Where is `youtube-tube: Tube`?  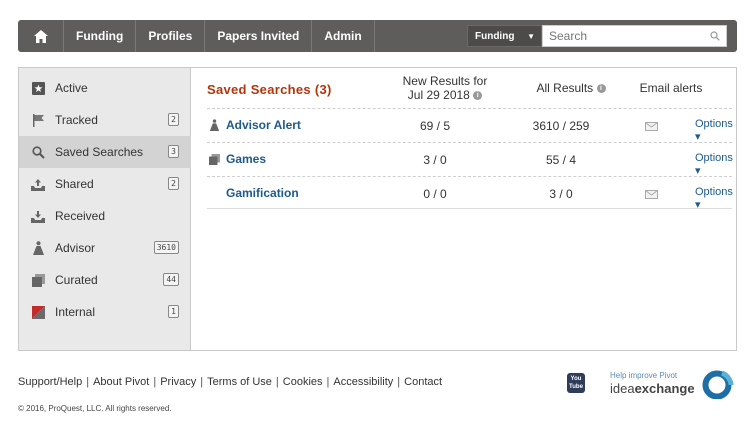
youtube-tube: Tube is located at coordinates (576, 387).